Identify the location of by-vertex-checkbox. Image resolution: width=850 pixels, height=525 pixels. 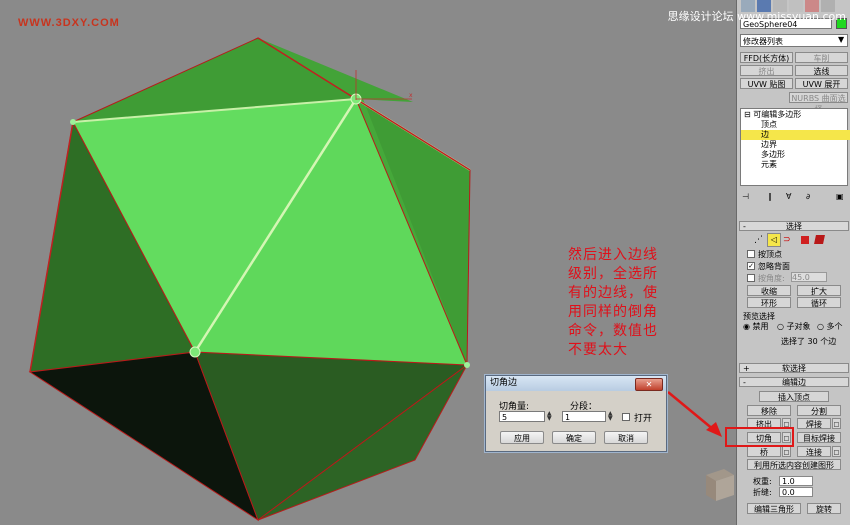
(751, 254).